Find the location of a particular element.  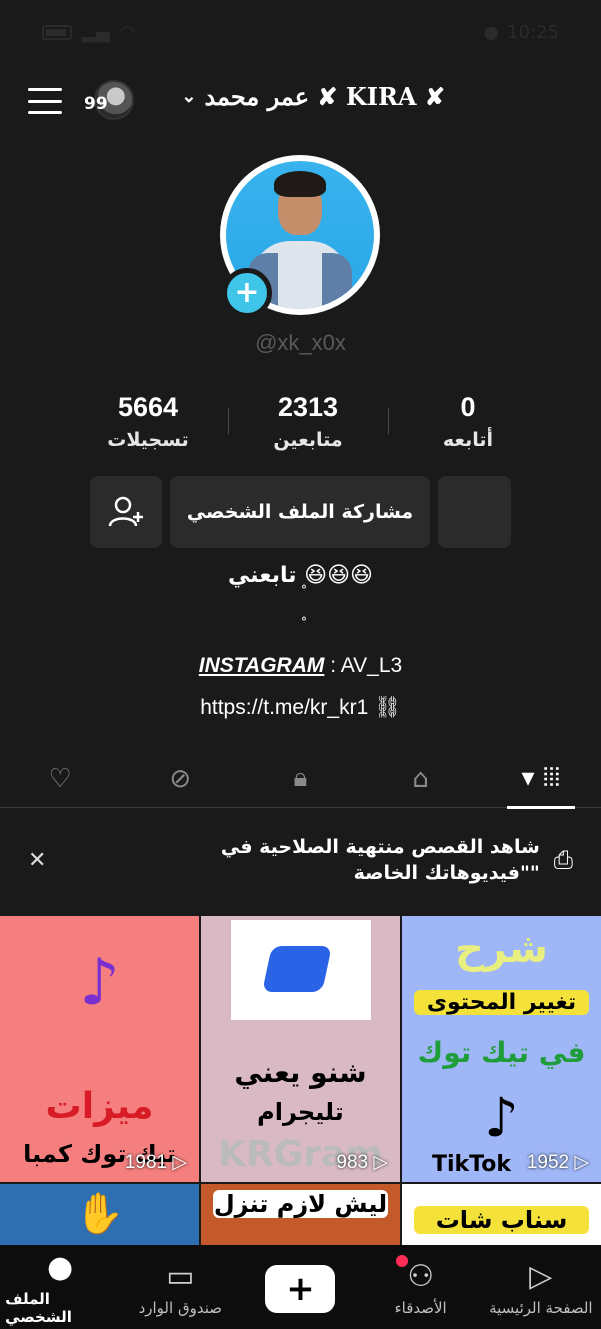

profile-stats: 5664 تسجيلات 2313 متابعين 0 أتابعه is located at coordinates (308, 421).